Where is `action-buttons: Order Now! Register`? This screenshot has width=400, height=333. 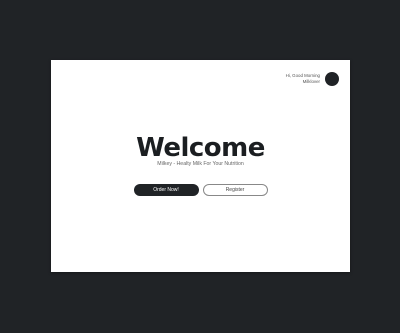
action-buttons: Order Now! Register is located at coordinates (200, 190).